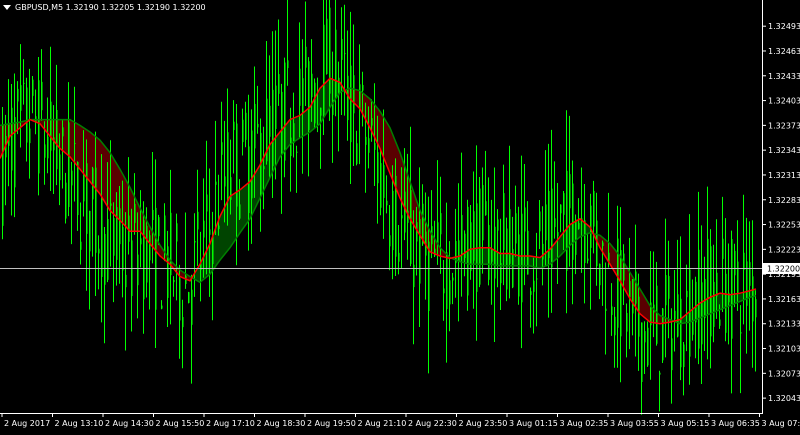 Image resolution: width=800 pixels, height=435 pixels. Describe the element at coordinates (784, 150) in the screenshot. I see `price-tick-label: 1.32343` at that location.